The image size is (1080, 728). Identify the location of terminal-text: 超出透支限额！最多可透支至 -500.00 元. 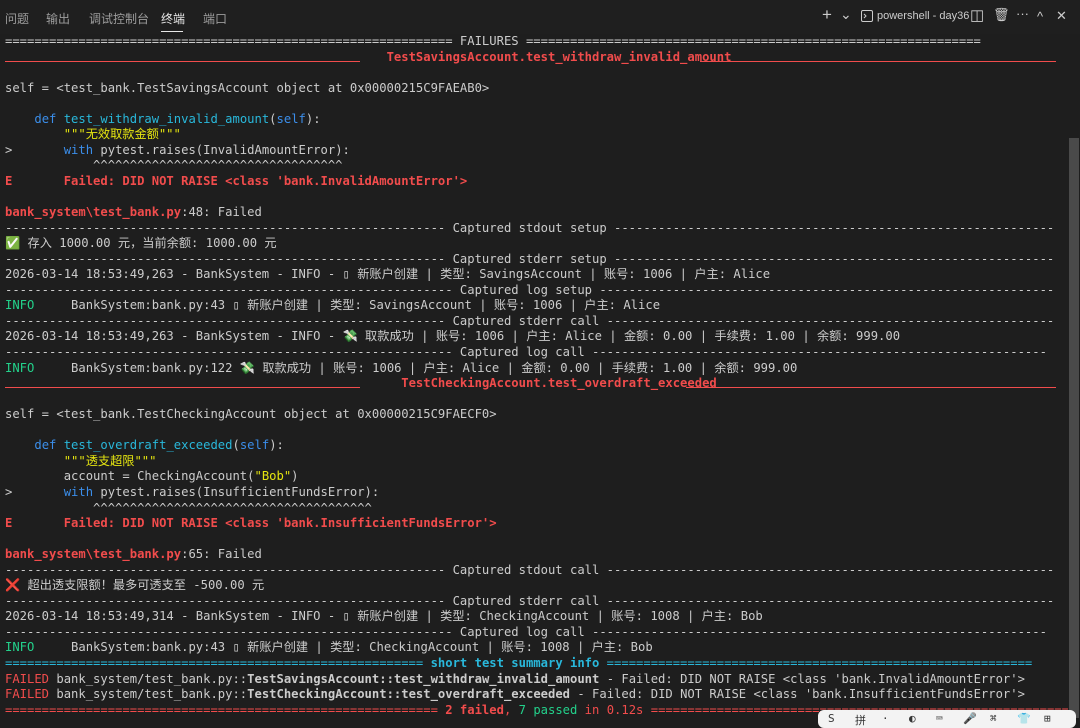
(142, 585).